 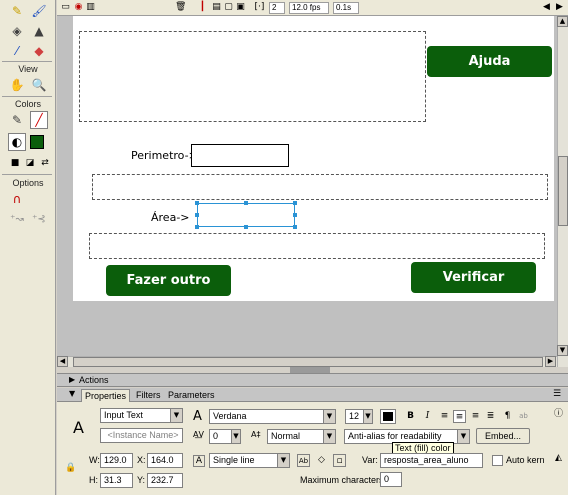 What do you see at coordinates (141, 435) in the screenshot?
I see `instance-name-input: <Instance Name>` at bounding box center [141, 435].